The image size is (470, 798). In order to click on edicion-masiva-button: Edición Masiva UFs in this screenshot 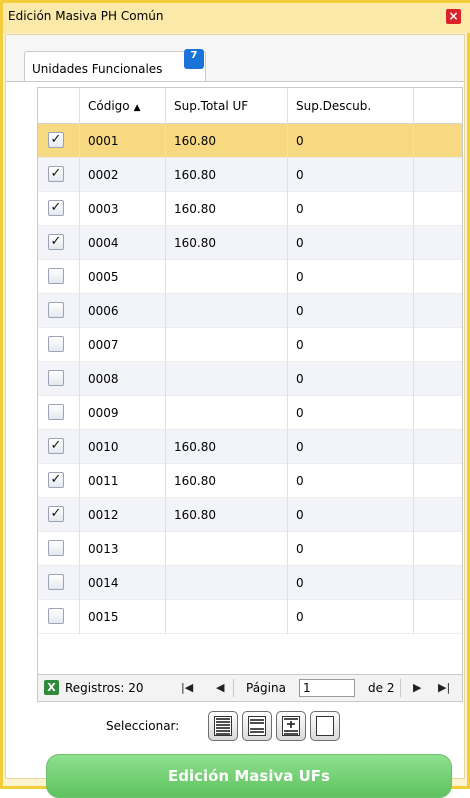, I will do `click(249, 776)`.